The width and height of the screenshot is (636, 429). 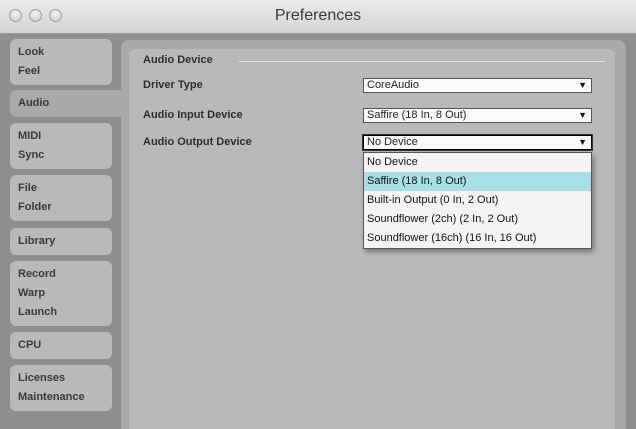 I want to click on audio-output-device-value: No Device, so click(x=392, y=142).